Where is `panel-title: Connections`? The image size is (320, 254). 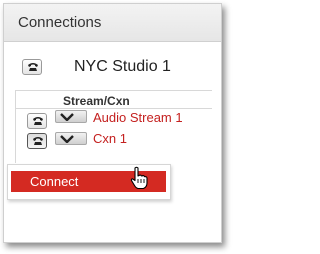 panel-title: Connections is located at coordinates (60, 22).